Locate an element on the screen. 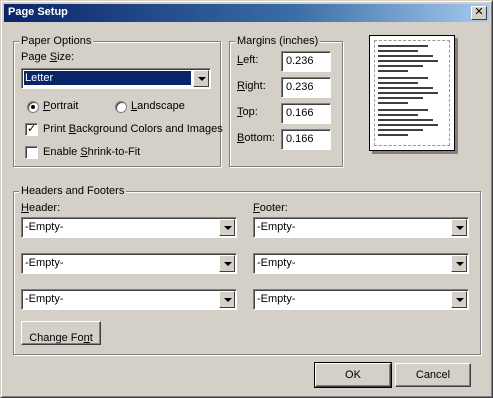  header-select-3: -Empty- is located at coordinates (129, 299).